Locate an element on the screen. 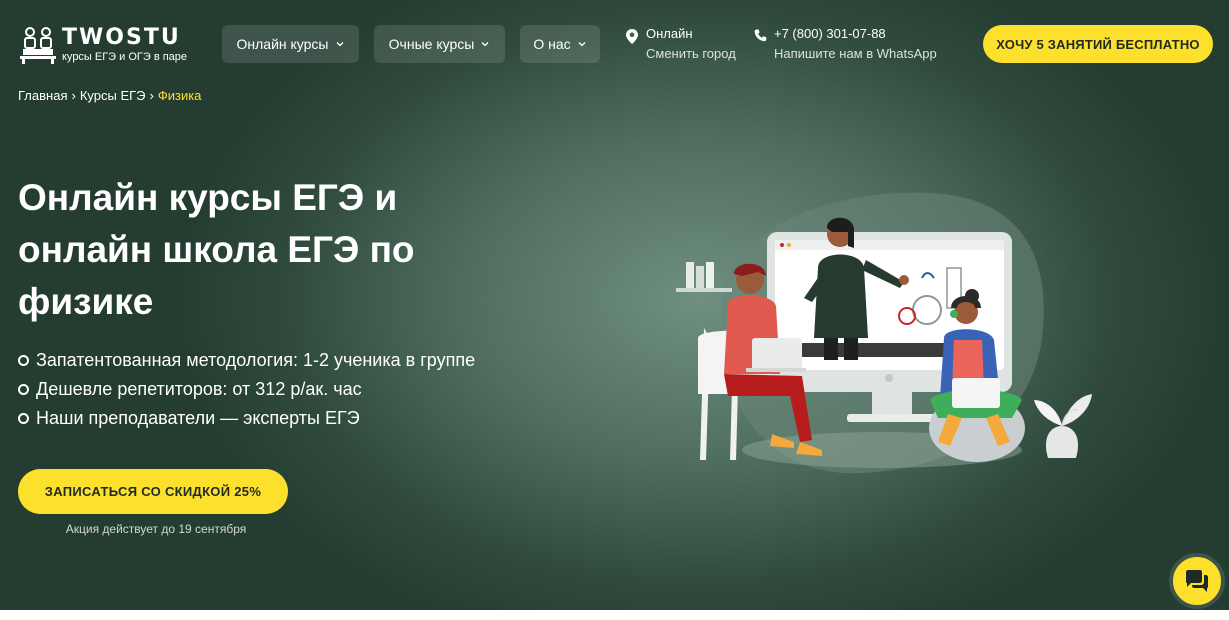 The height and width of the screenshot is (620, 1229). page-bottom is located at coordinates (614, 615).